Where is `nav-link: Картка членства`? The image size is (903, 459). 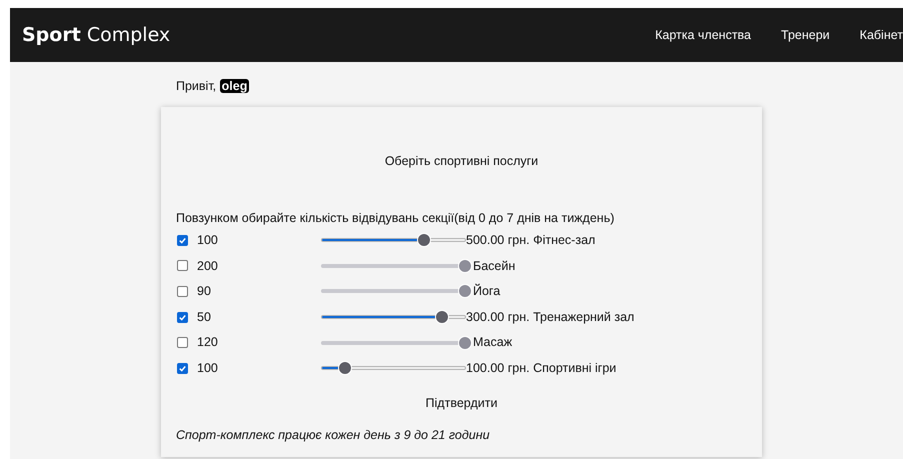 nav-link: Картка членства is located at coordinates (703, 35).